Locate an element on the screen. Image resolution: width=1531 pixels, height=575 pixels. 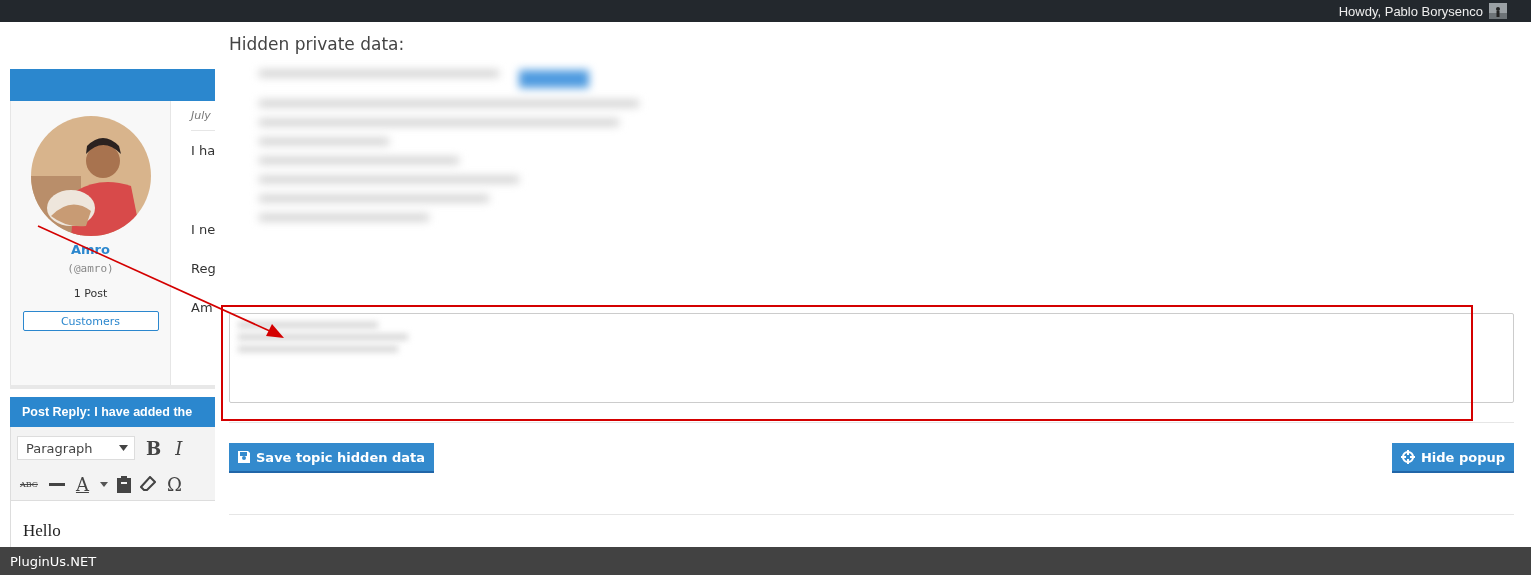
crosshair-icon is located at coordinates (1407, 457).